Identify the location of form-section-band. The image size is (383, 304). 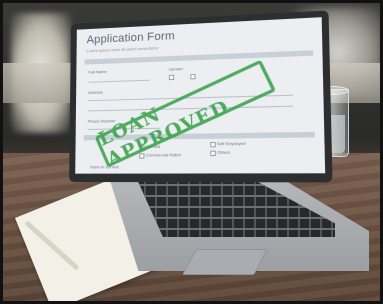
(199, 57).